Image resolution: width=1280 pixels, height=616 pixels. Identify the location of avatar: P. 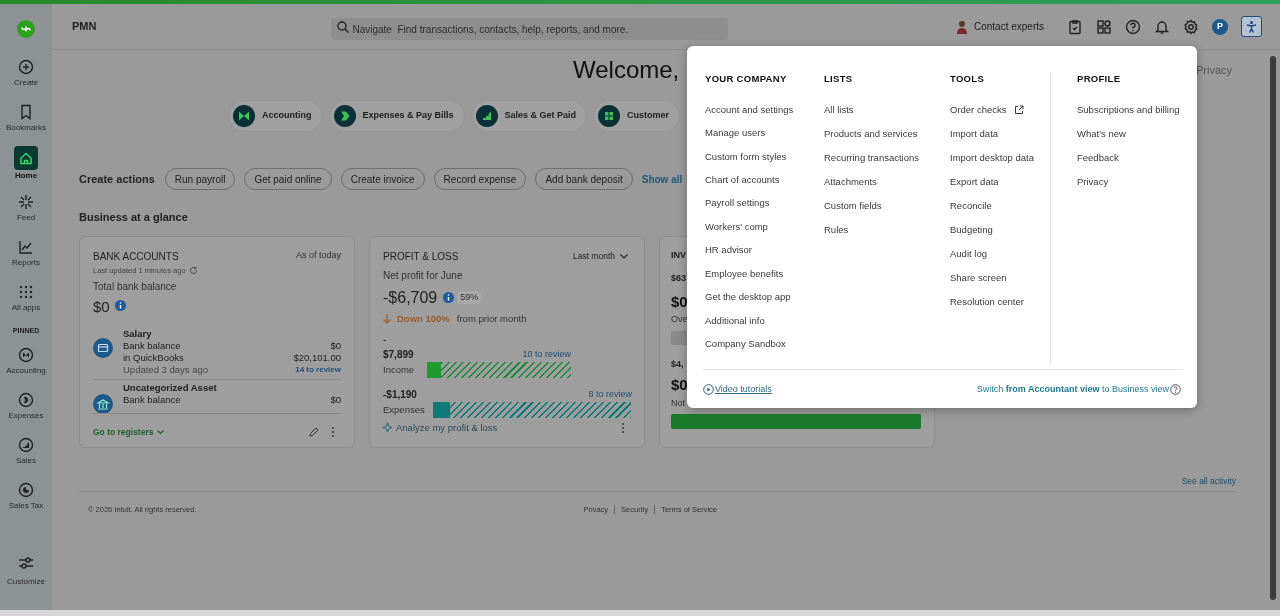
(1220, 26).